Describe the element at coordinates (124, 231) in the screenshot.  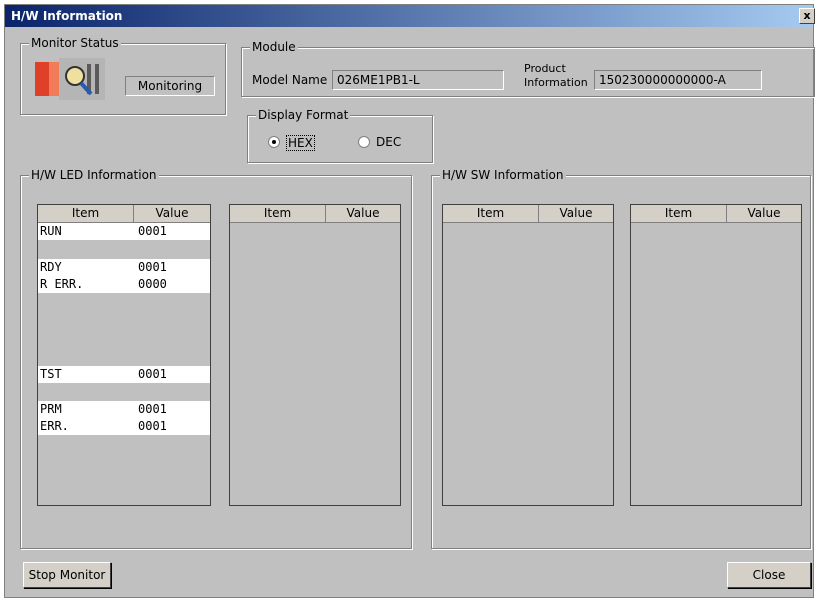
I see `table-row: RUN 0001` at that location.